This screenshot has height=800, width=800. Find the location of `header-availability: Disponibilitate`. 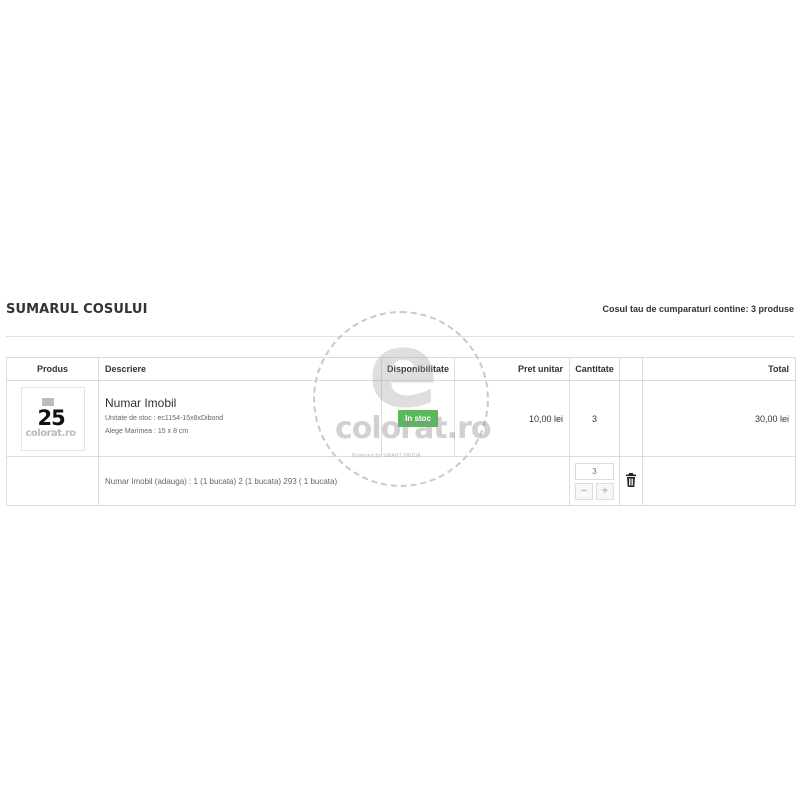

header-availability: Disponibilitate is located at coordinates (418, 369).